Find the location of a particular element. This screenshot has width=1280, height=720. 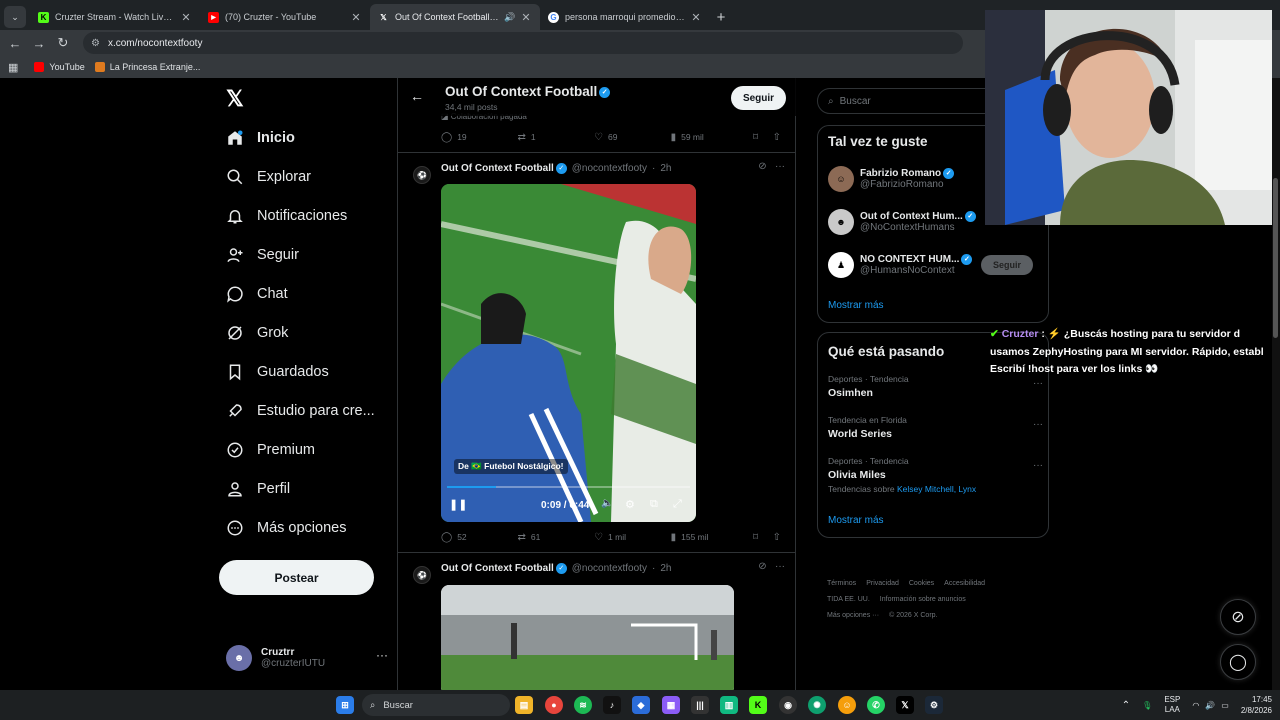

battery-icon: ▭ is located at coordinates (1225, 705).